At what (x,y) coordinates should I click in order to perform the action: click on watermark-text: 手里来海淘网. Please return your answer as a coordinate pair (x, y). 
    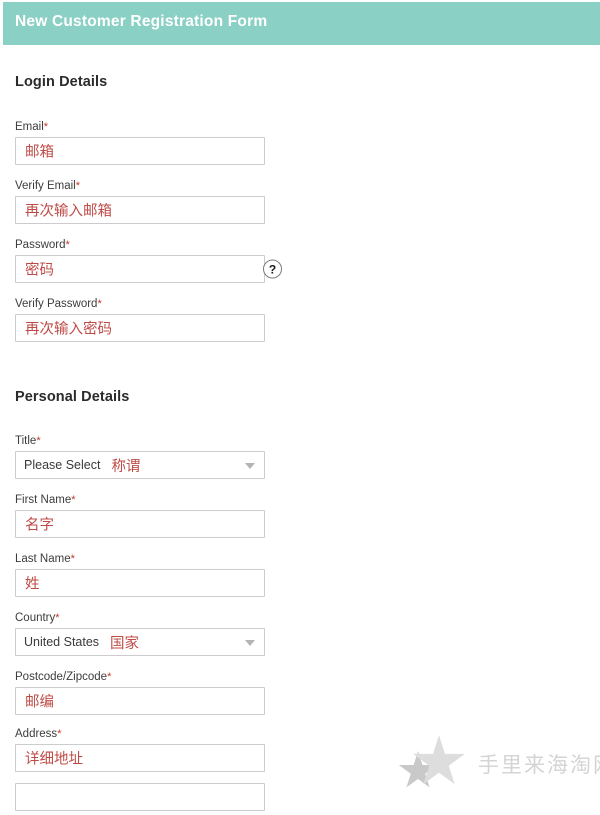
    Looking at the image, I should click on (539, 765).